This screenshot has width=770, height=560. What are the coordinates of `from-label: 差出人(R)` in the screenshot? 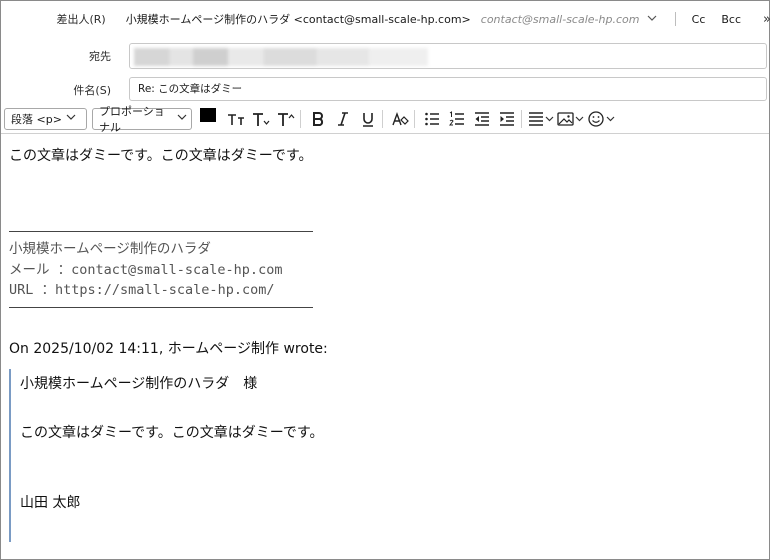 It's located at (81, 19).